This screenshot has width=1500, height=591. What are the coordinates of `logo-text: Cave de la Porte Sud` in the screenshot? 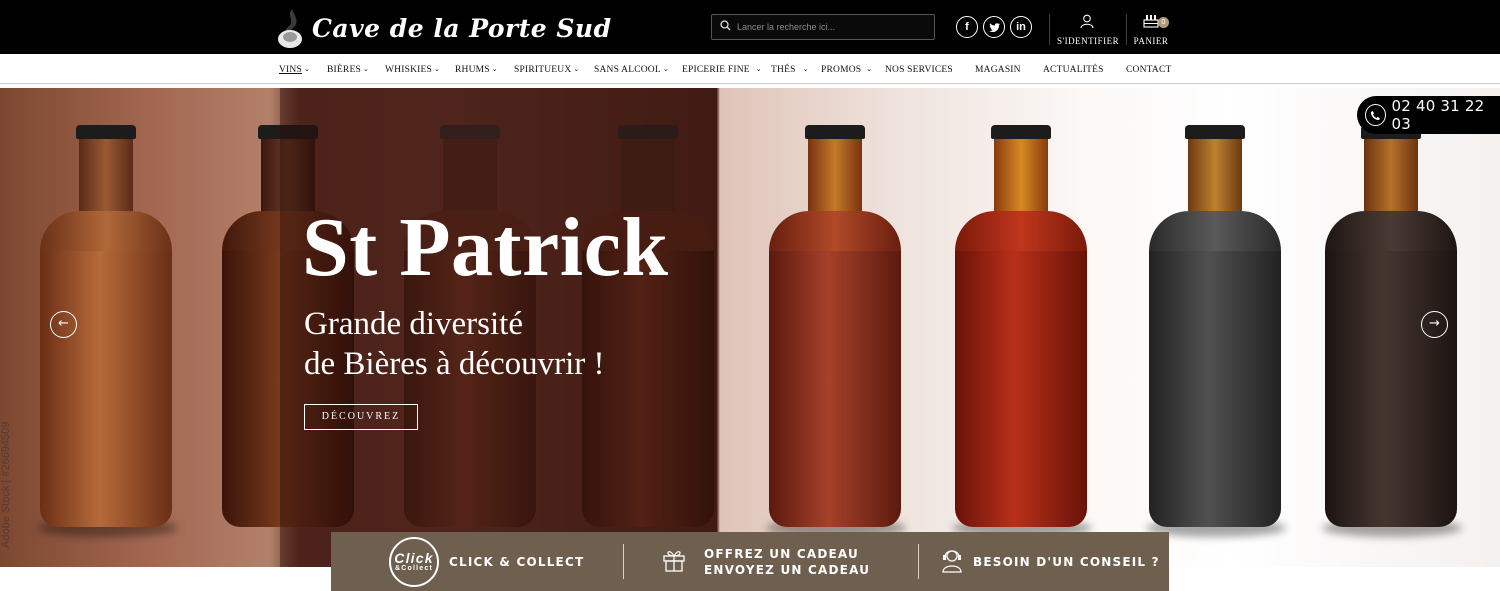 It's located at (462, 28).